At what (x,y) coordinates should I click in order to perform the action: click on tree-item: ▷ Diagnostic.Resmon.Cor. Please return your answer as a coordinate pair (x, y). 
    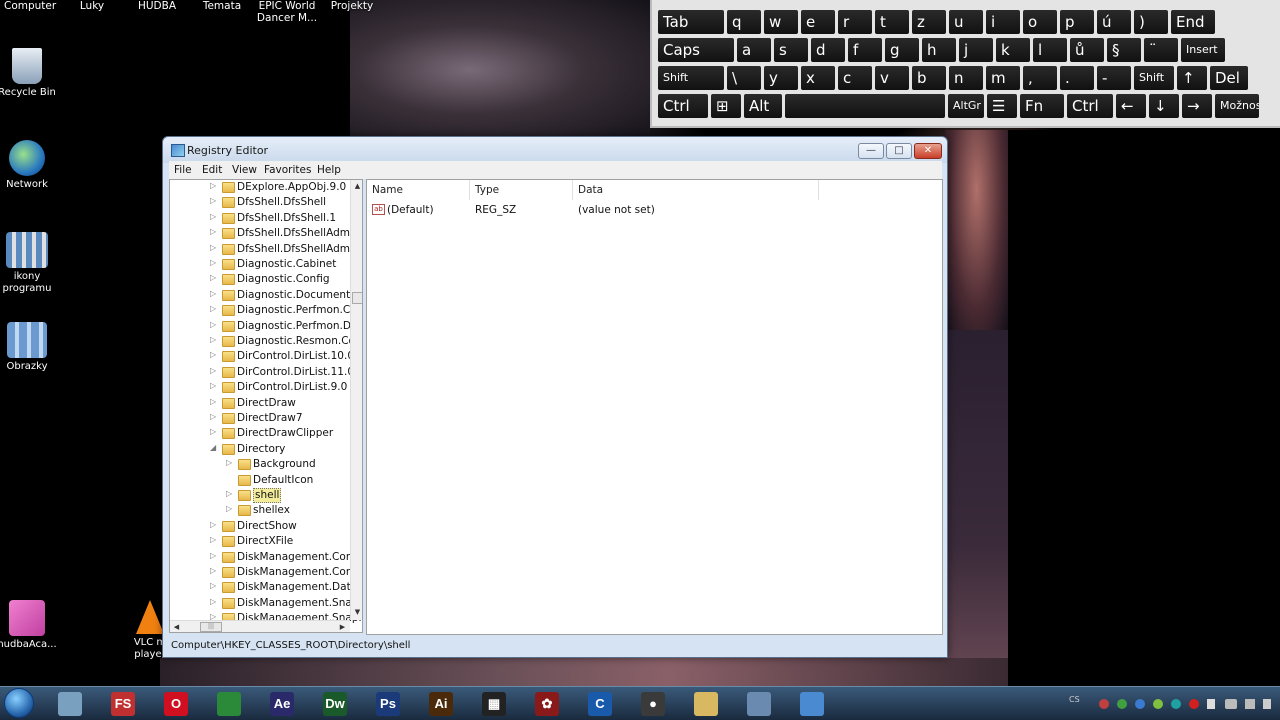
    Looking at the image, I should click on (264, 341).